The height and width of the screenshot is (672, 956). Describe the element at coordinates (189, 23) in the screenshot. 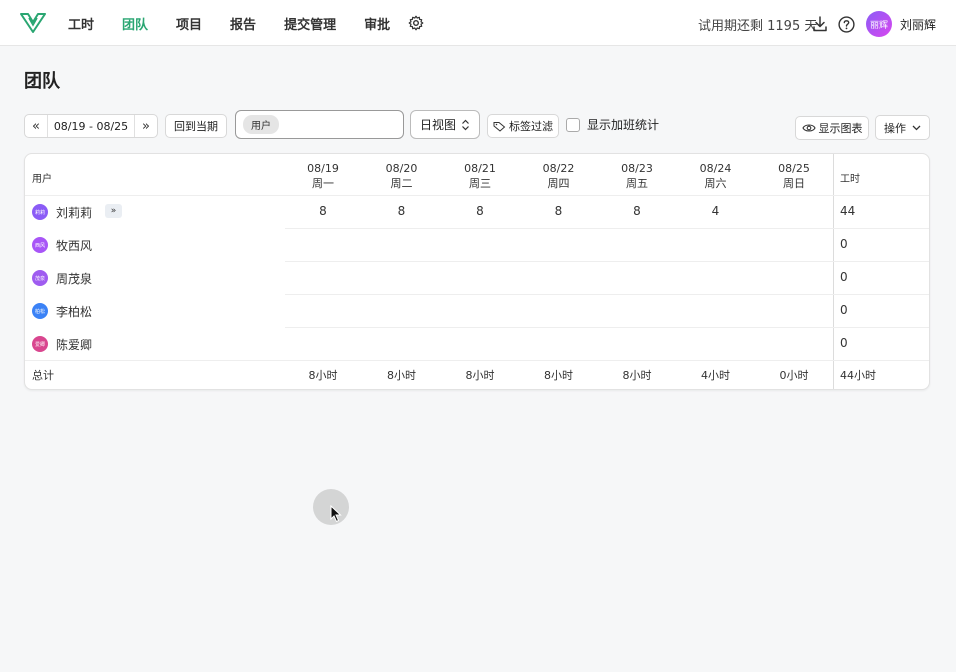

I see `nav-item-projects: 项目` at that location.